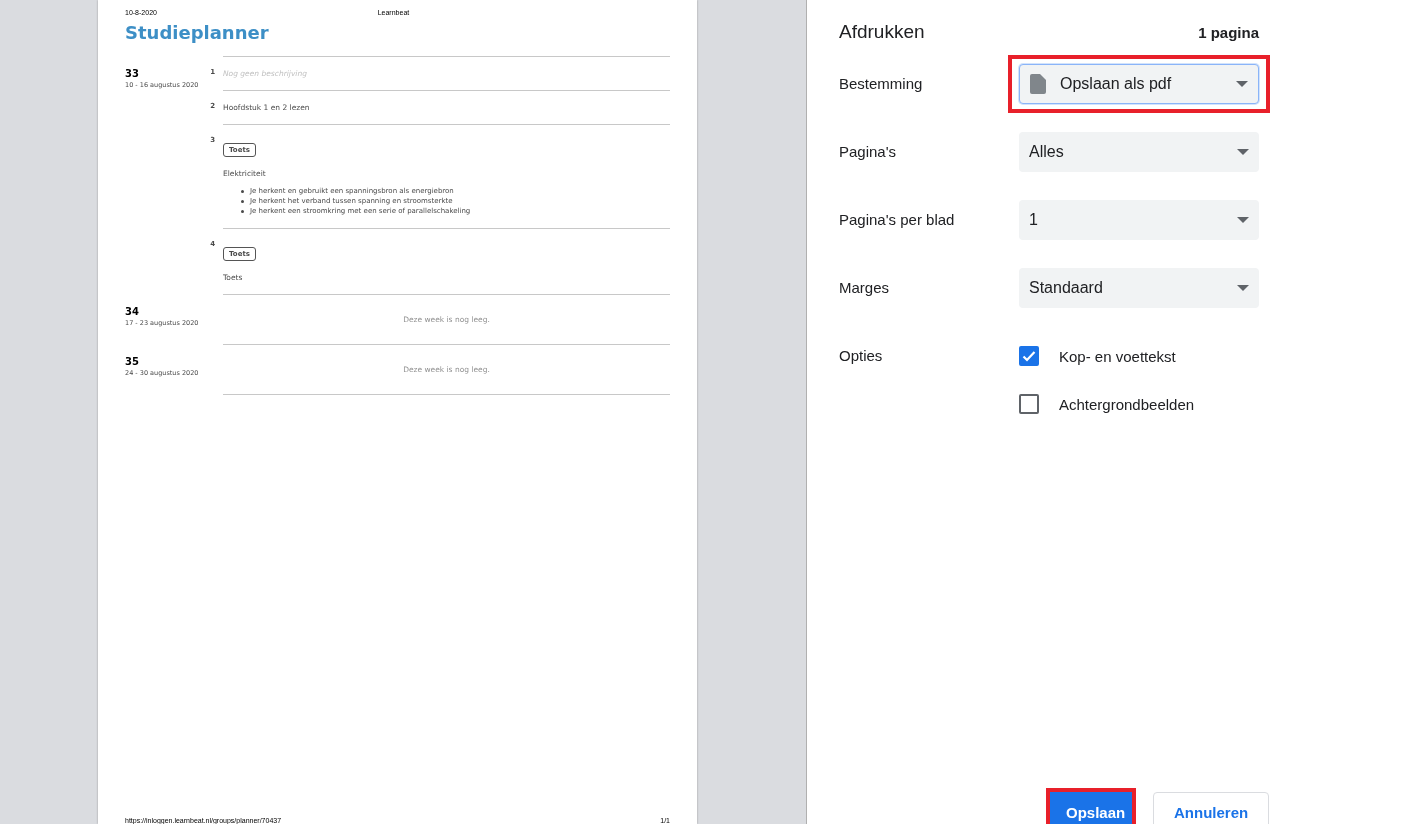 This screenshot has width=1404, height=824. Describe the element at coordinates (1228, 32) in the screenshot. I see `page-count: 1 pagina` at that location.